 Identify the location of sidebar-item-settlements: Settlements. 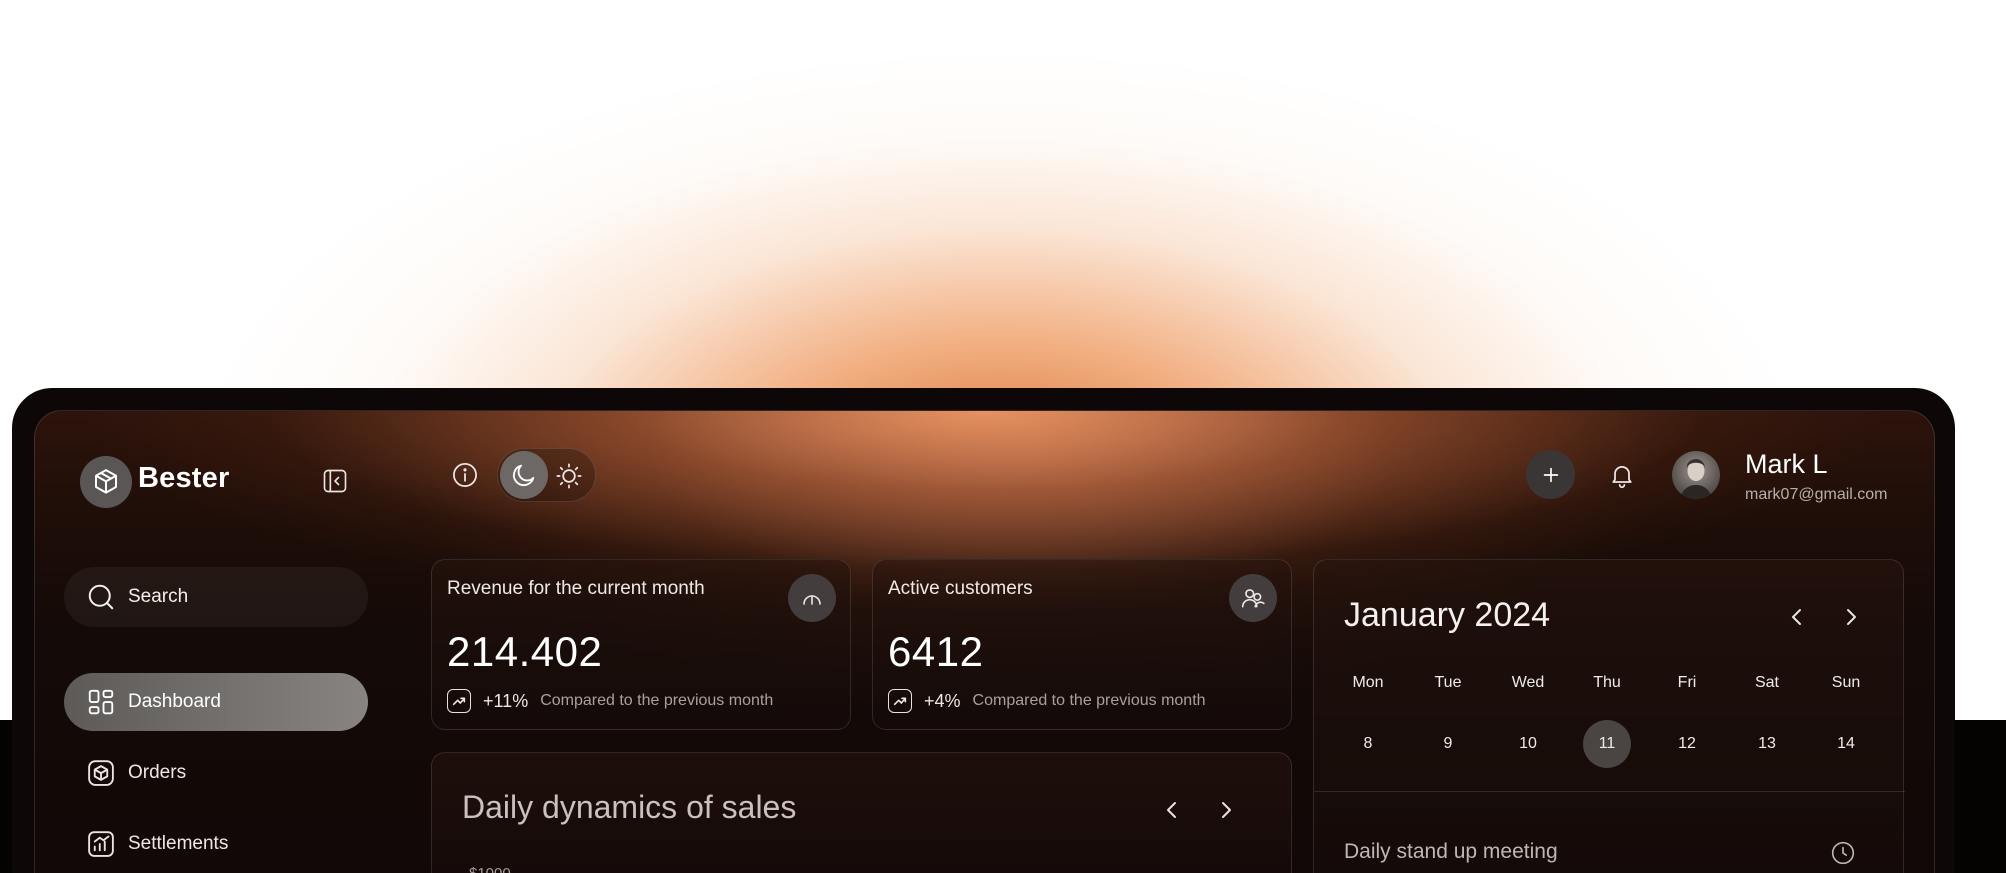
(216, 844).